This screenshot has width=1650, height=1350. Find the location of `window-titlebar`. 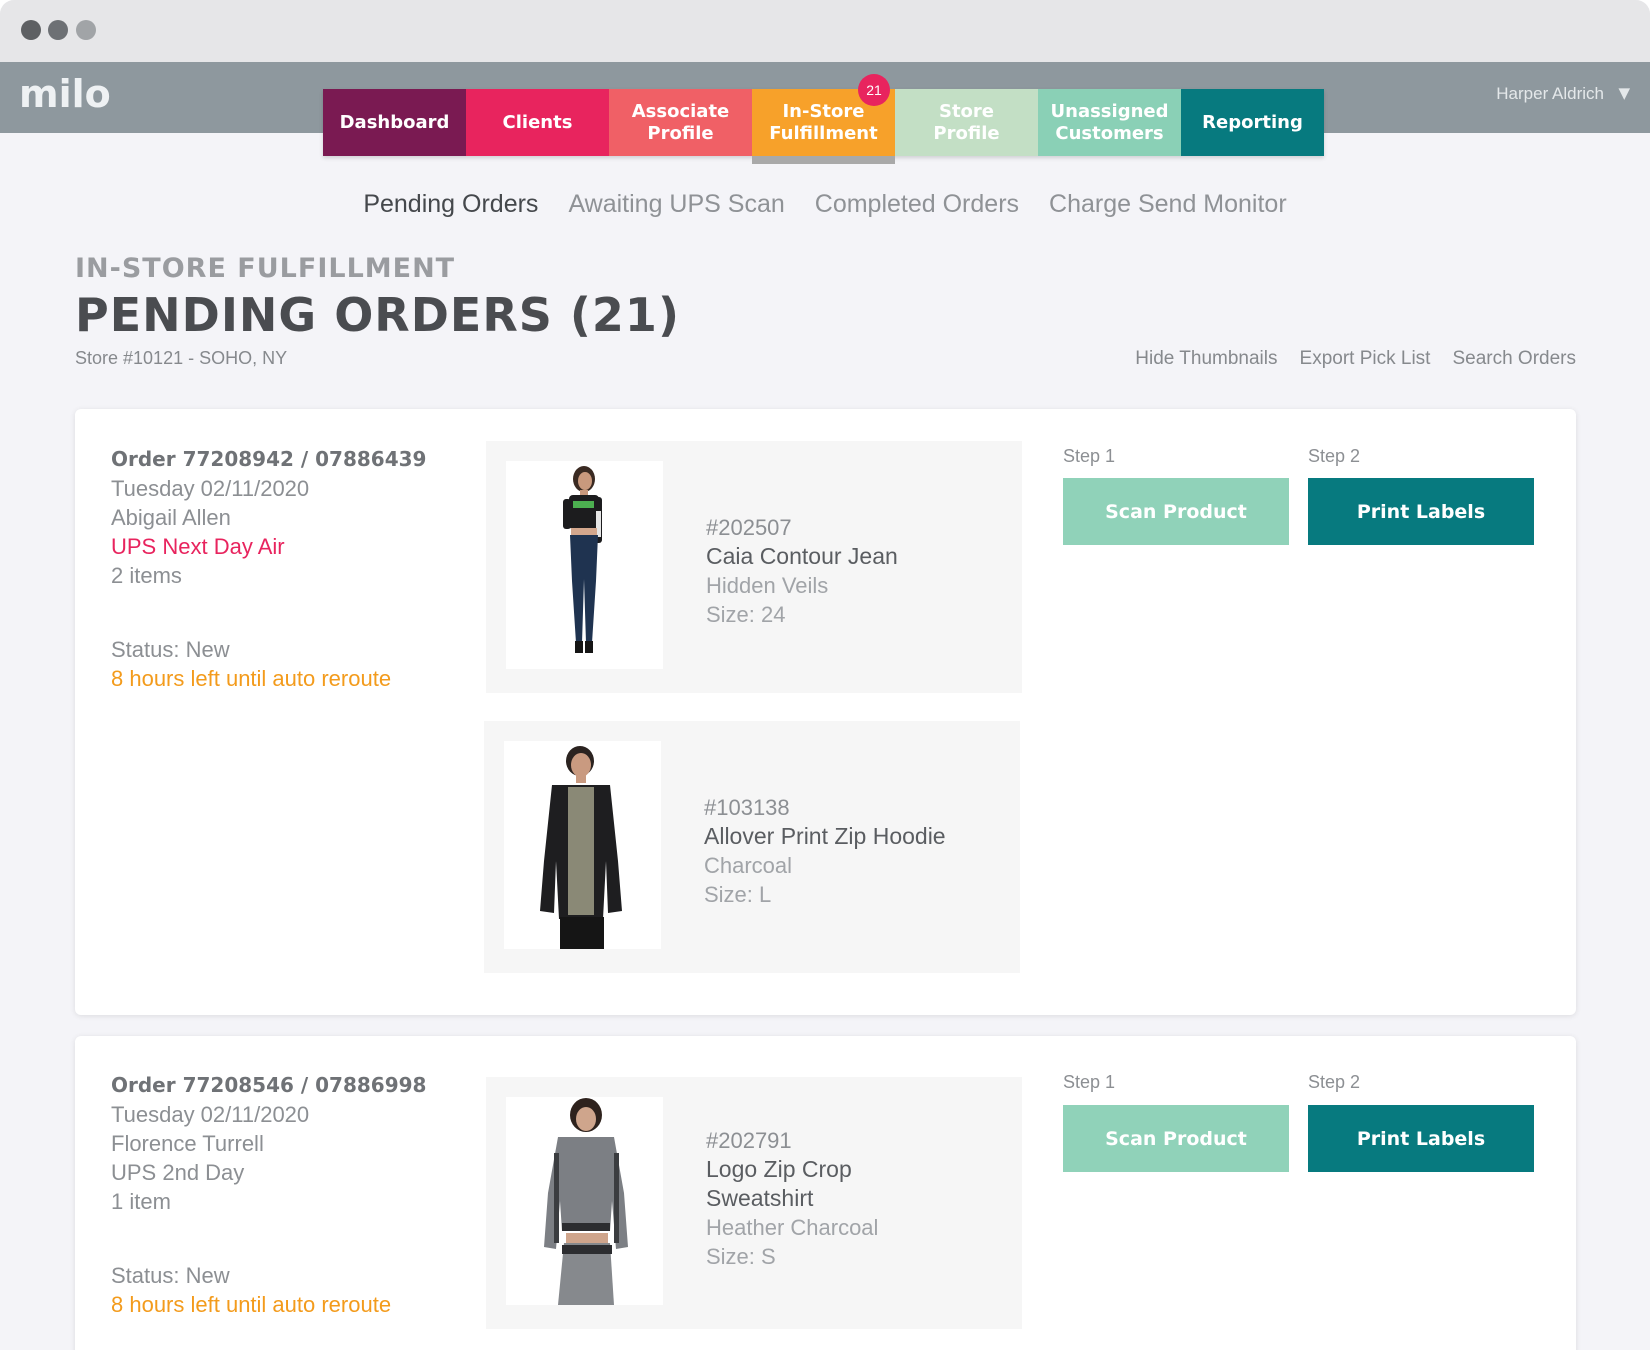

window-titlebar is located at coordinates (825, 31).